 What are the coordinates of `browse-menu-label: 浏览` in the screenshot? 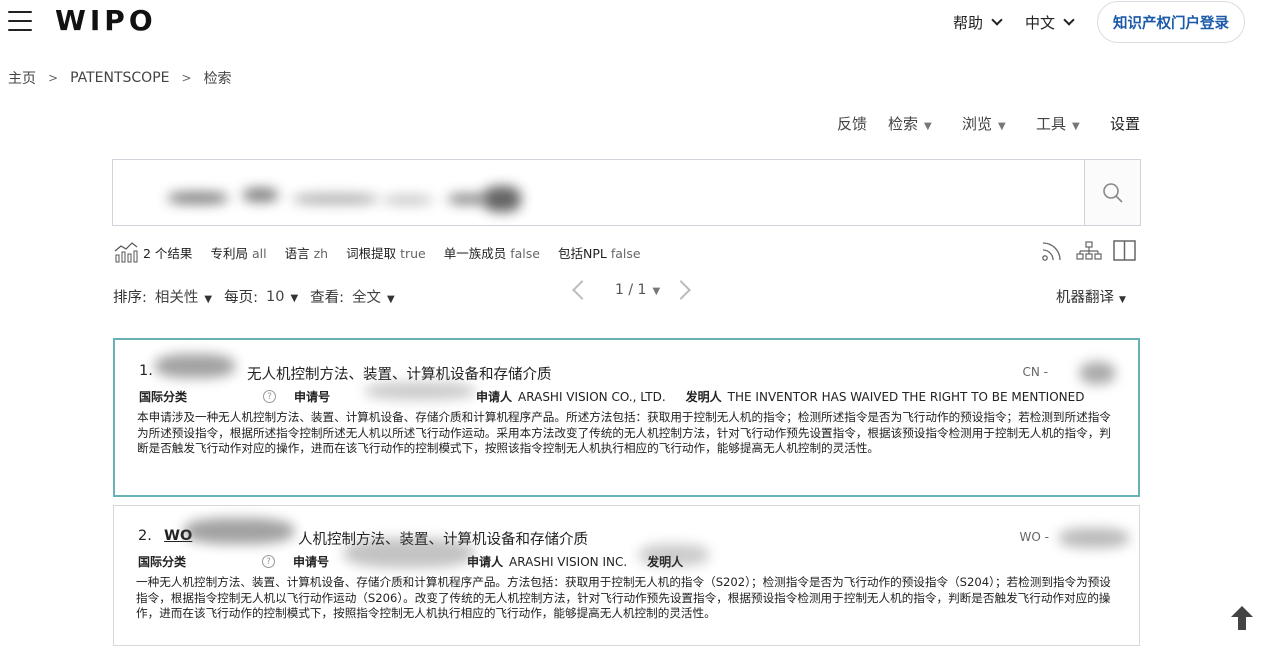 It's located at (977, 124).